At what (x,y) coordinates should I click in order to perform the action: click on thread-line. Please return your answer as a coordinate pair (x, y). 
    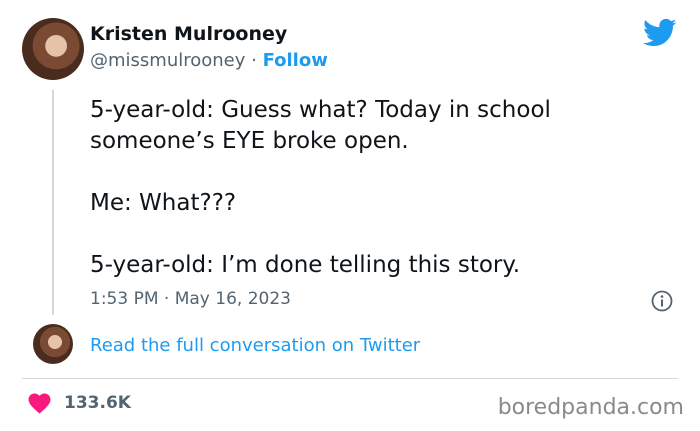
    Looking at the image, I should click on (53, 202).